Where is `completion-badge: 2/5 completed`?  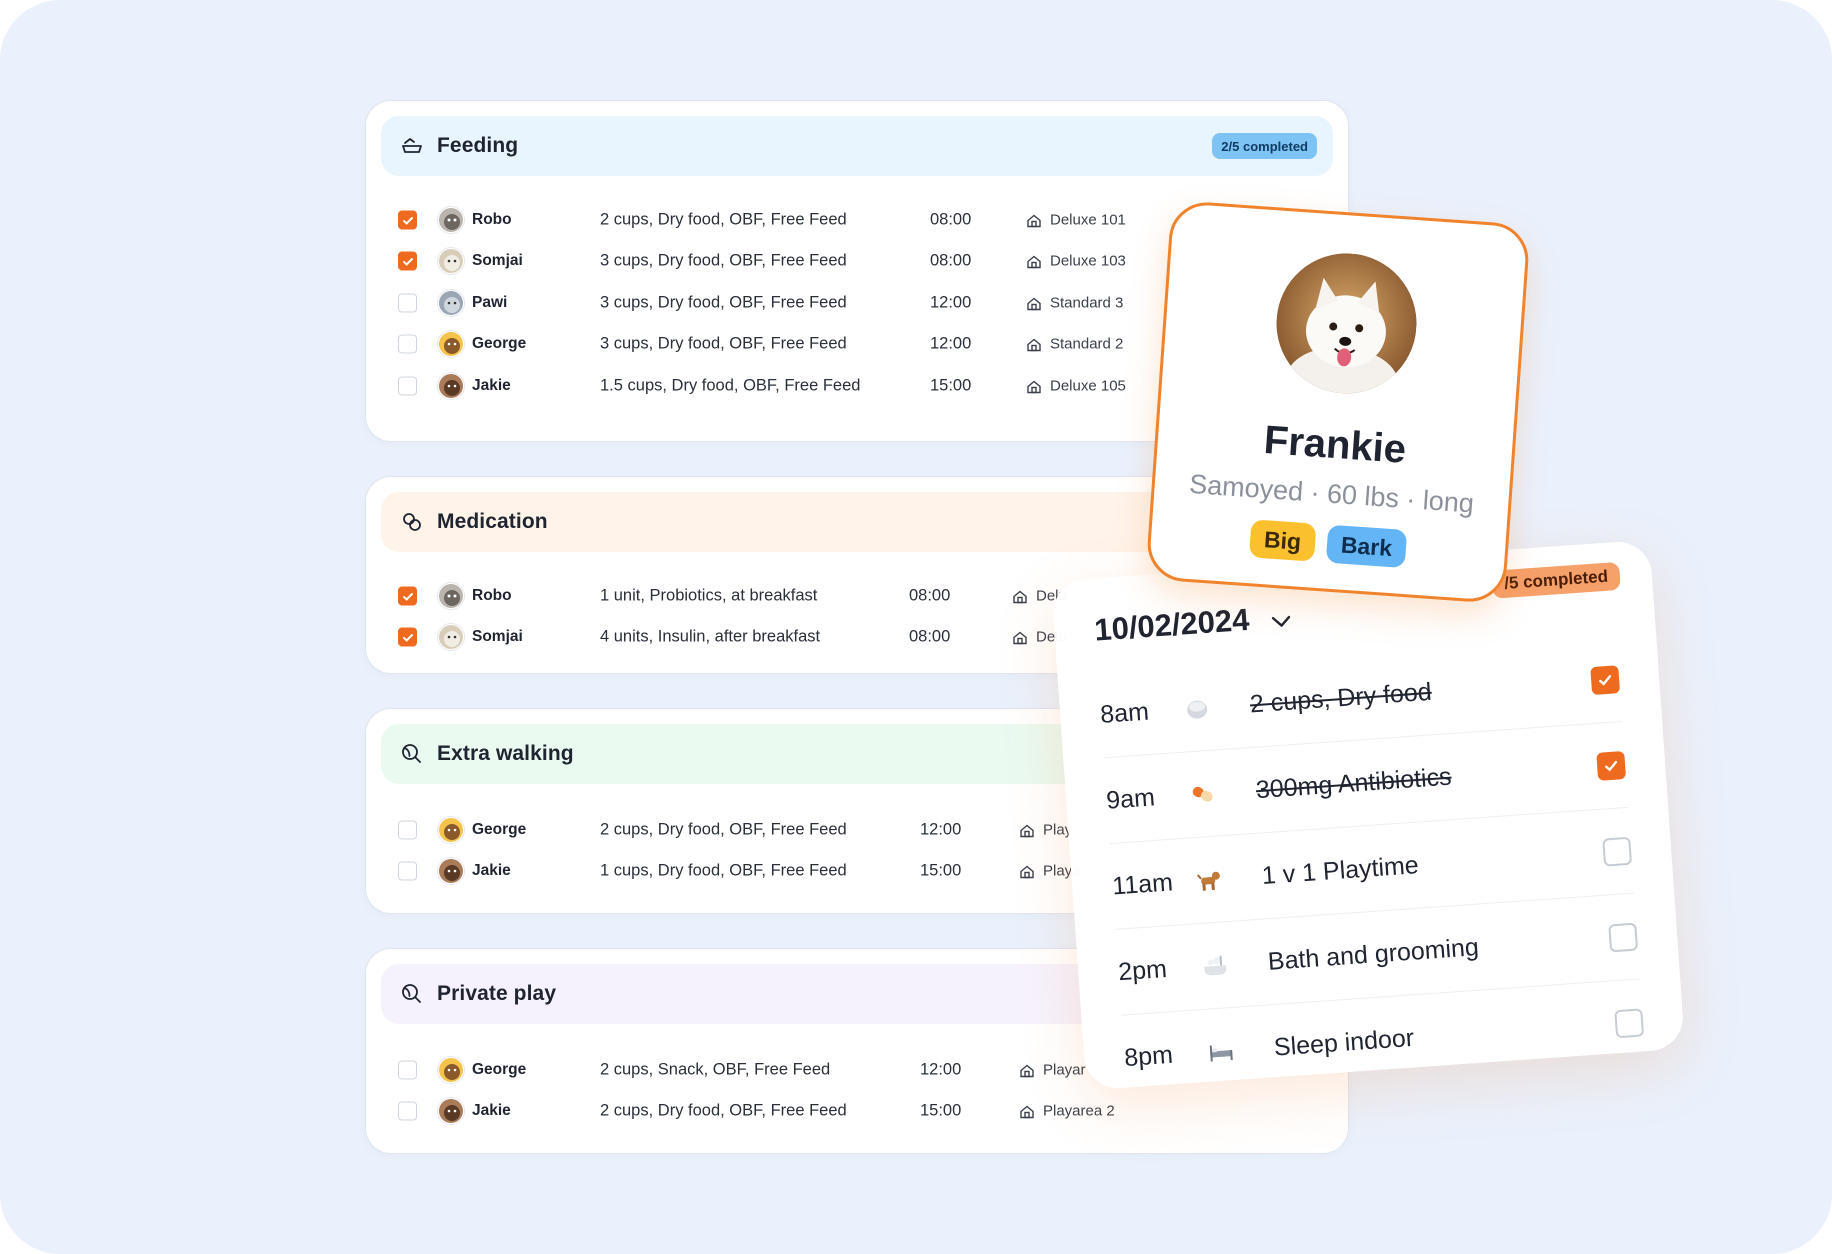 completion-badge: 2/5 completed is located at coordinates (1264, 146).